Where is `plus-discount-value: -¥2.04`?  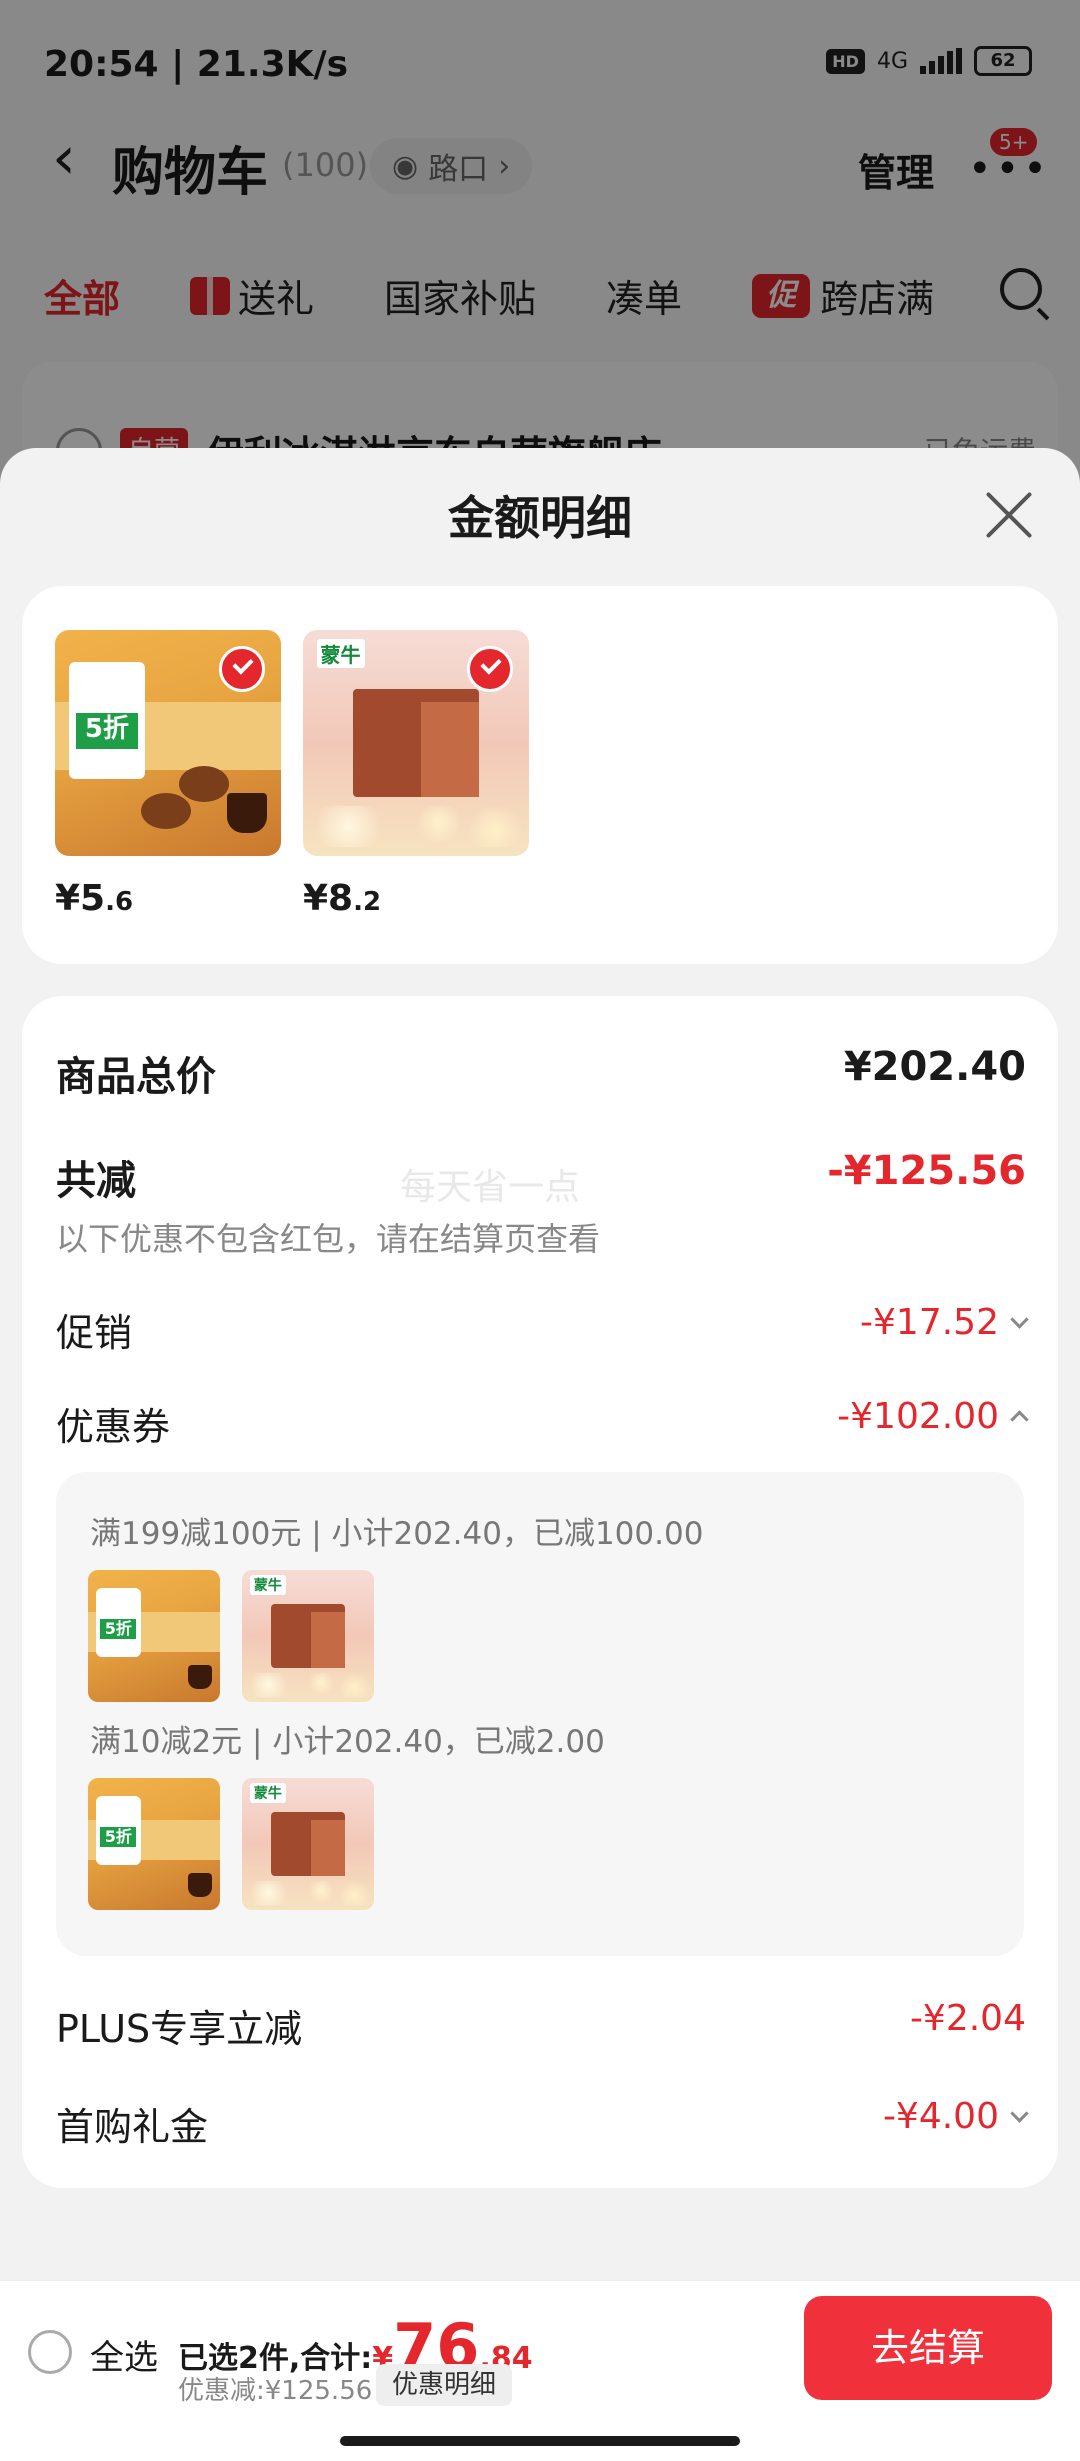 plus-discount-value: -¥2.04 is located at coordinates (967, 2018).